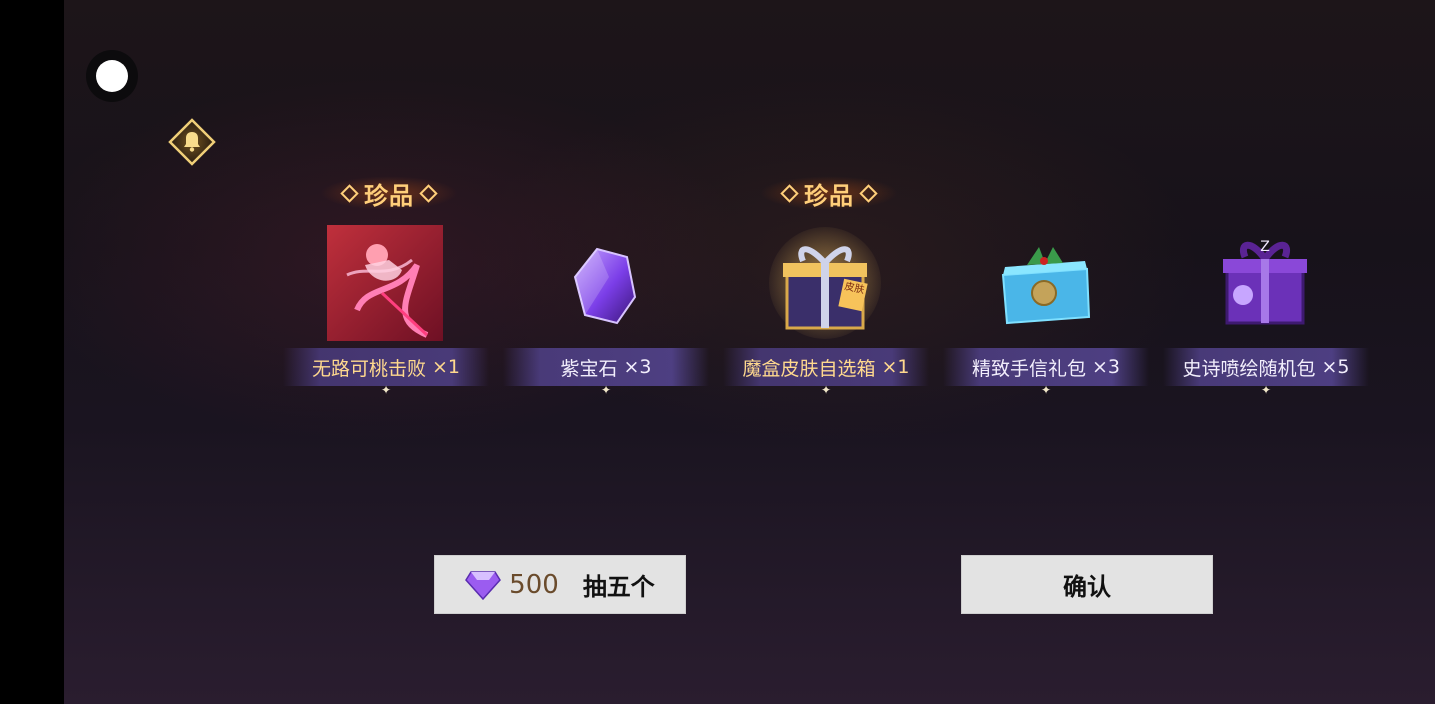 The height and width of the screenshot is (704, 1435). Describe the element at coordinates (1028, 368) in the screenshot. I see `reward-name: 精致手信礼包` at that location.